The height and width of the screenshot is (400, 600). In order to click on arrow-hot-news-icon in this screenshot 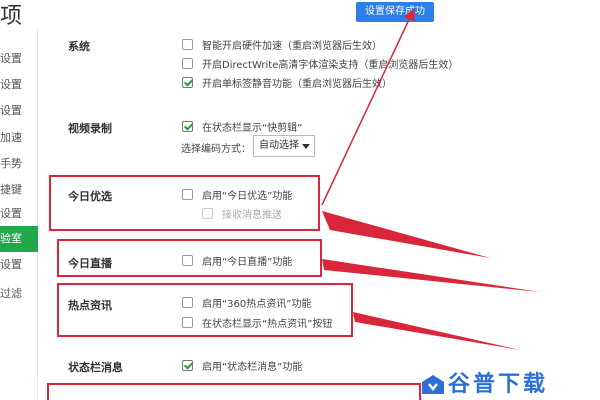, I will do `click(436, 331)`.